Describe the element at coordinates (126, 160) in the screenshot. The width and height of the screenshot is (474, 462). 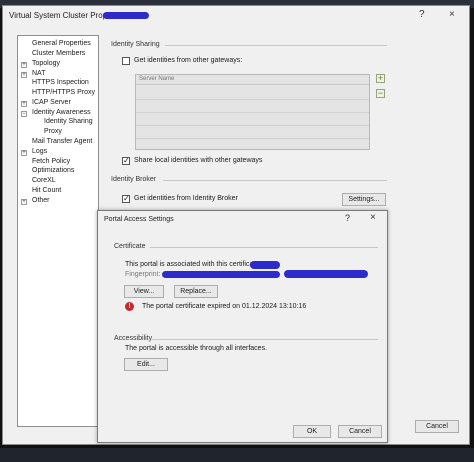
I see `share-identities-checkbox` at that location.